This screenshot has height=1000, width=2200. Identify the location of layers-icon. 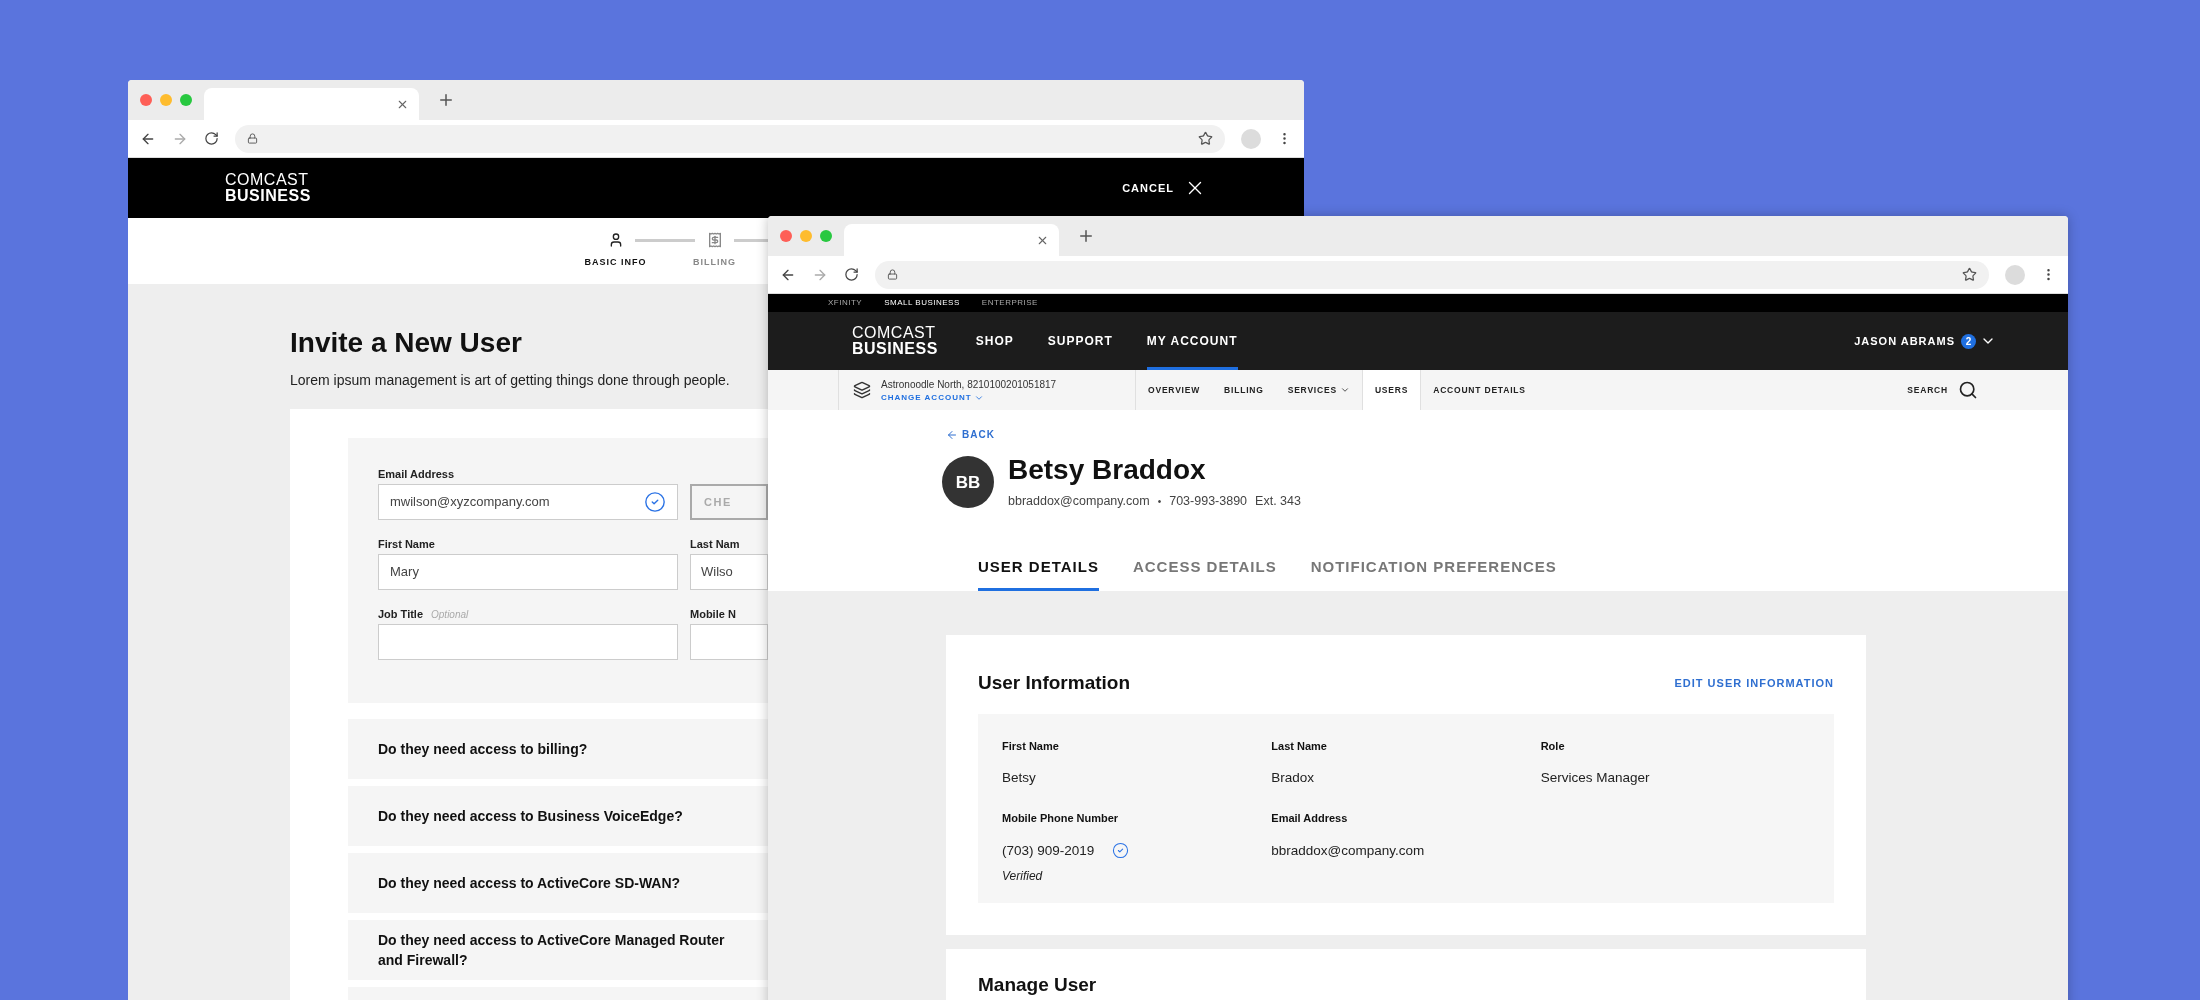
(862, 390).